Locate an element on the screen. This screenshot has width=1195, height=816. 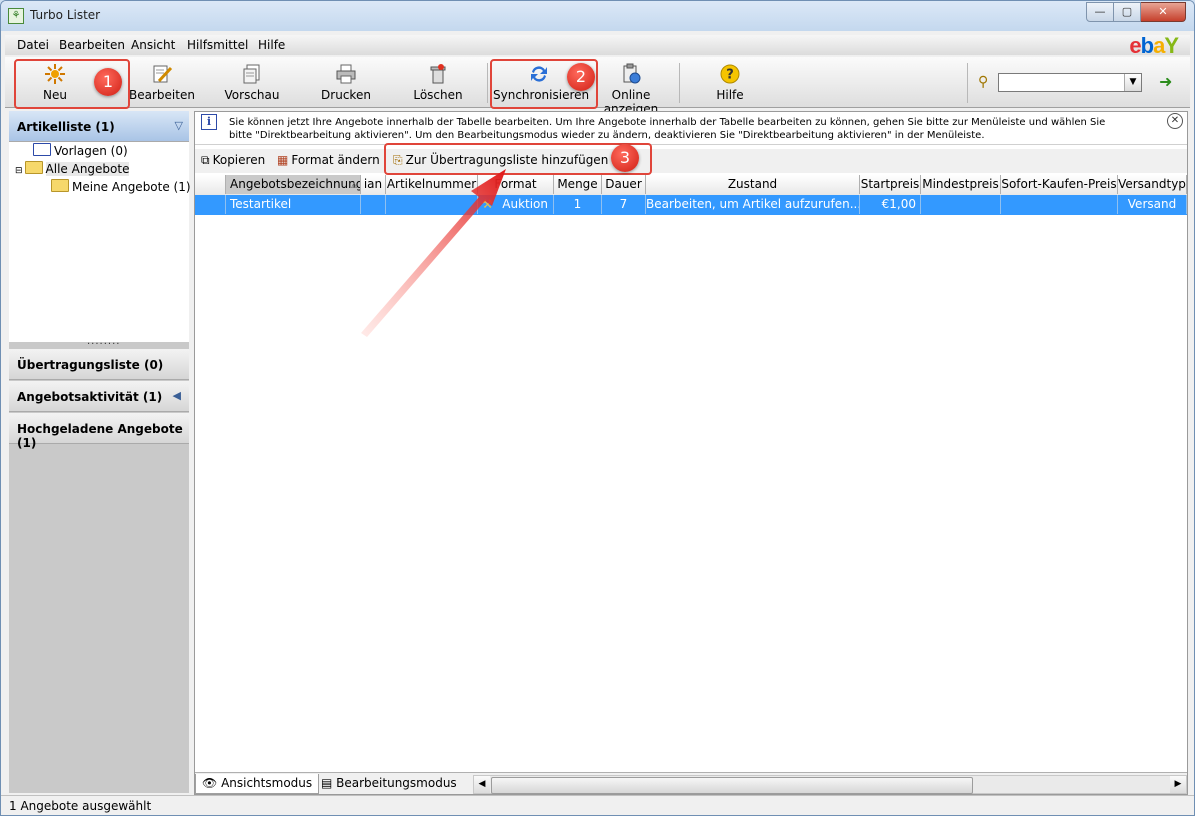
scroll-thumb is located at coordinates (732, 785).